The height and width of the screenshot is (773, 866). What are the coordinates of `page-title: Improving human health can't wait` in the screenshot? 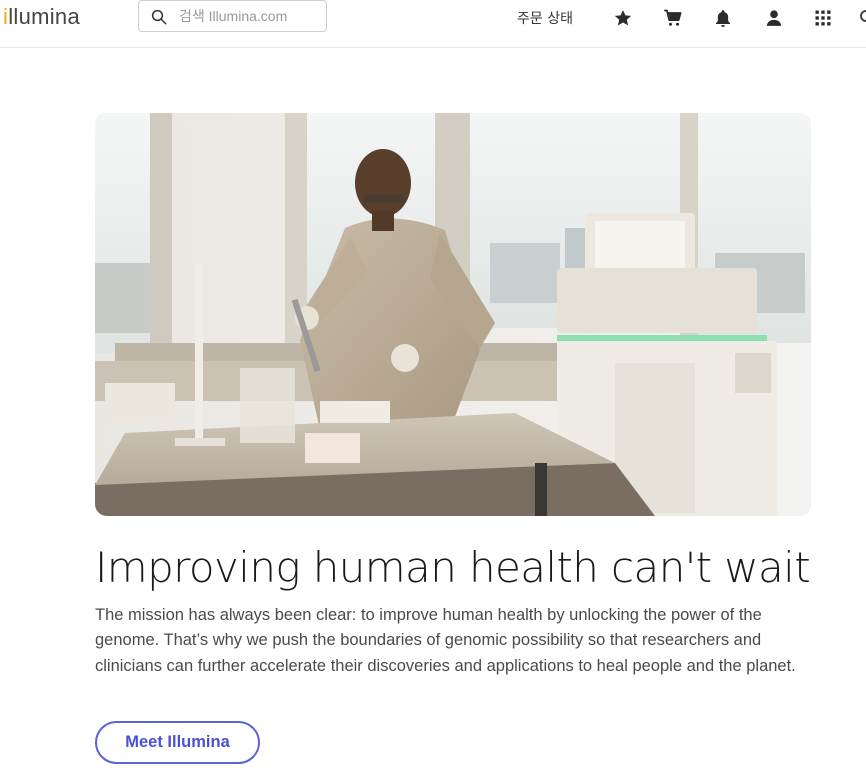 It's located at (453, 567).